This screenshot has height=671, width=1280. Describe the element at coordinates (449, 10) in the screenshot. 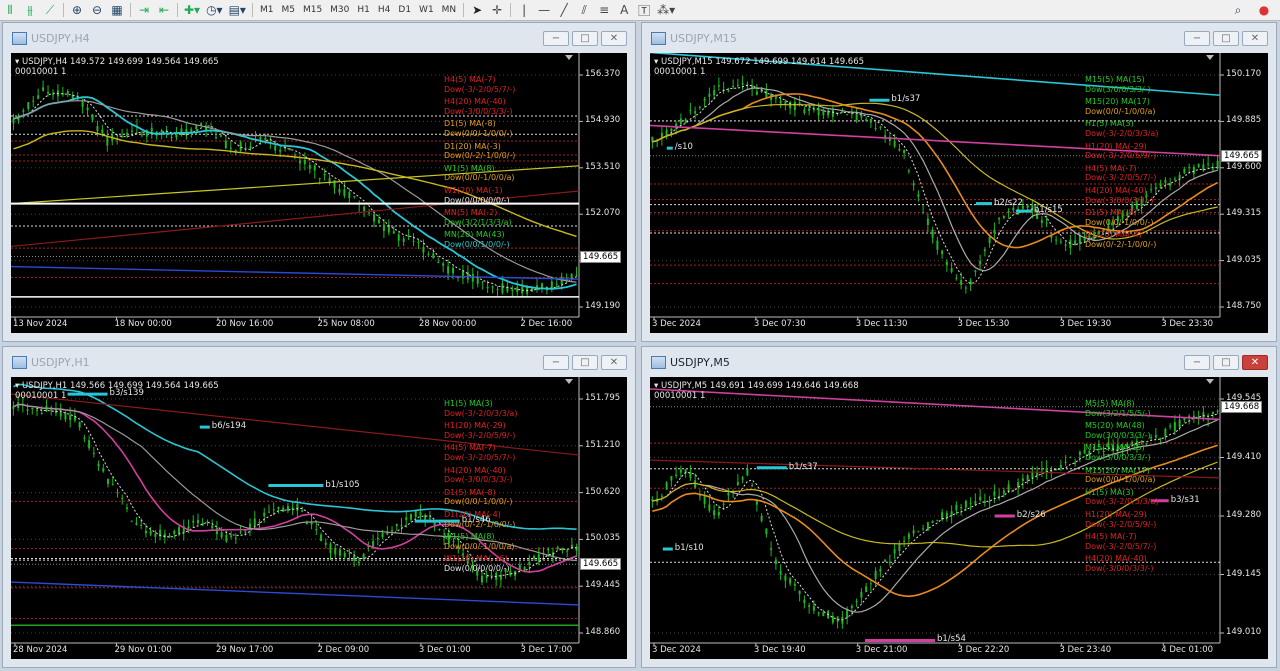

I see `timeframe-mn: MN` at that location.